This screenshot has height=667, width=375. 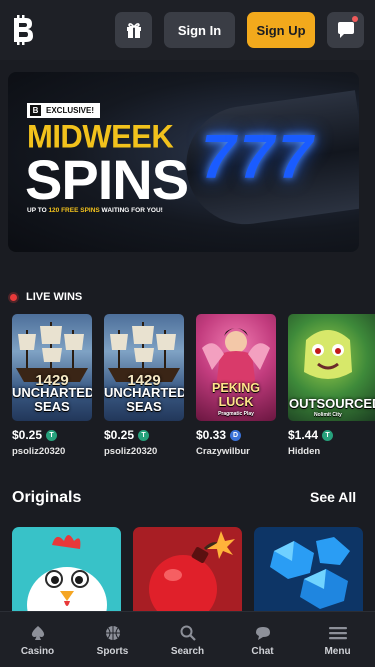 What do you see at coordinates (37, 651) in the screenshot?
I see `nav-label: Casino` at bounding box center [37, 651].